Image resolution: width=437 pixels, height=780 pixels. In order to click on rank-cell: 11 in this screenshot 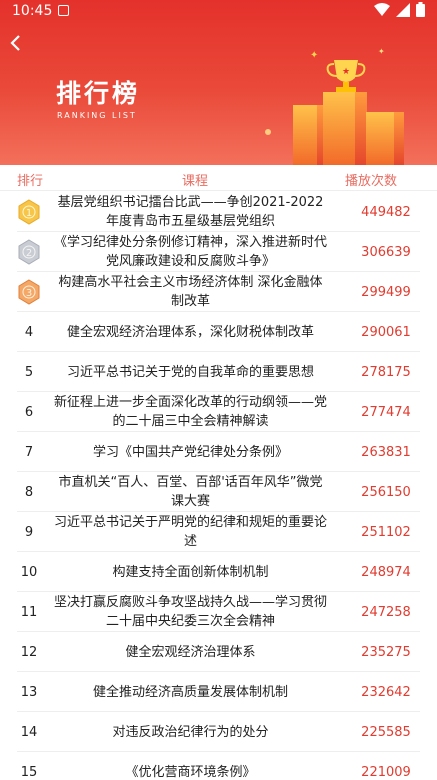, I will do `click(29, 612)`.